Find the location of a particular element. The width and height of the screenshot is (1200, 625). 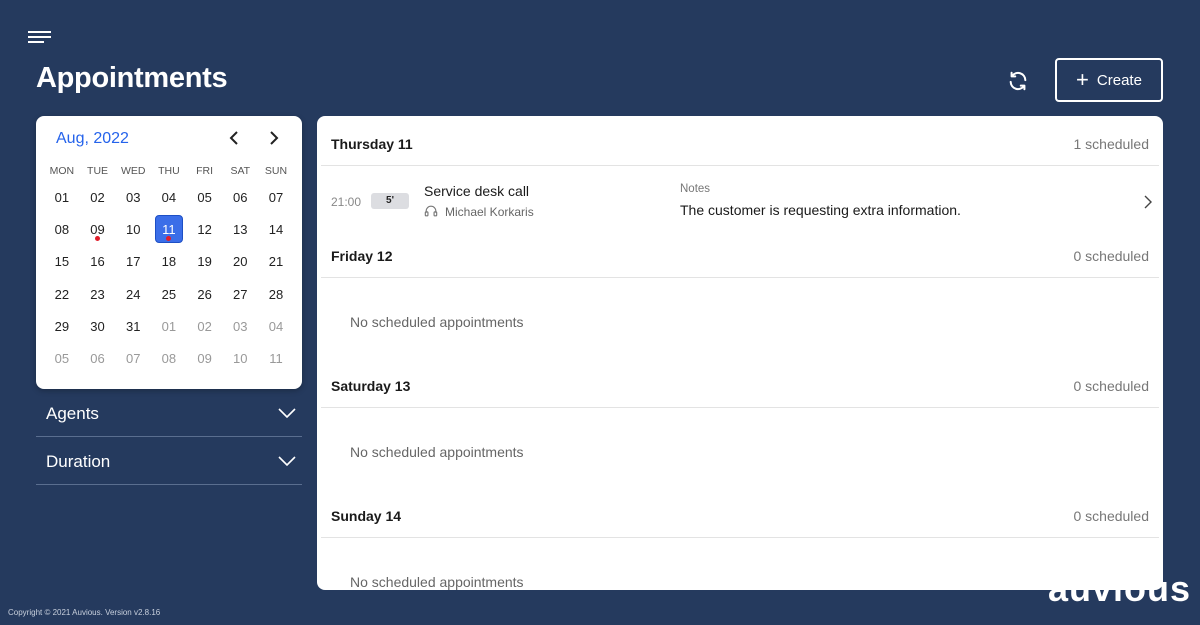

calendar-day-number: 15 is located at coordinates (62, 262).